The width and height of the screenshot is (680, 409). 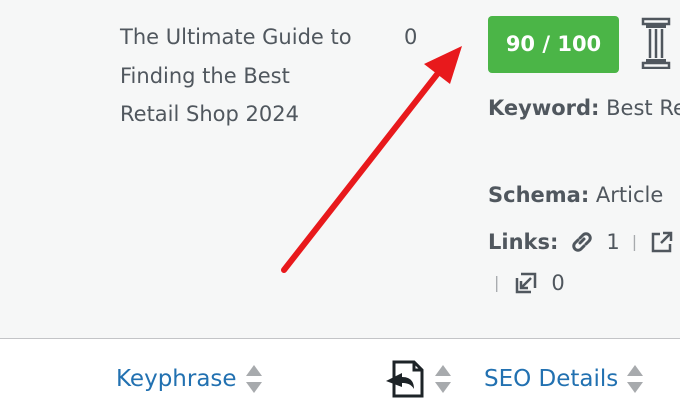 What do you see at coordinates (523, 242) in the screenshot?
I see `links-label: Links:` at bounding box center [523, 242].